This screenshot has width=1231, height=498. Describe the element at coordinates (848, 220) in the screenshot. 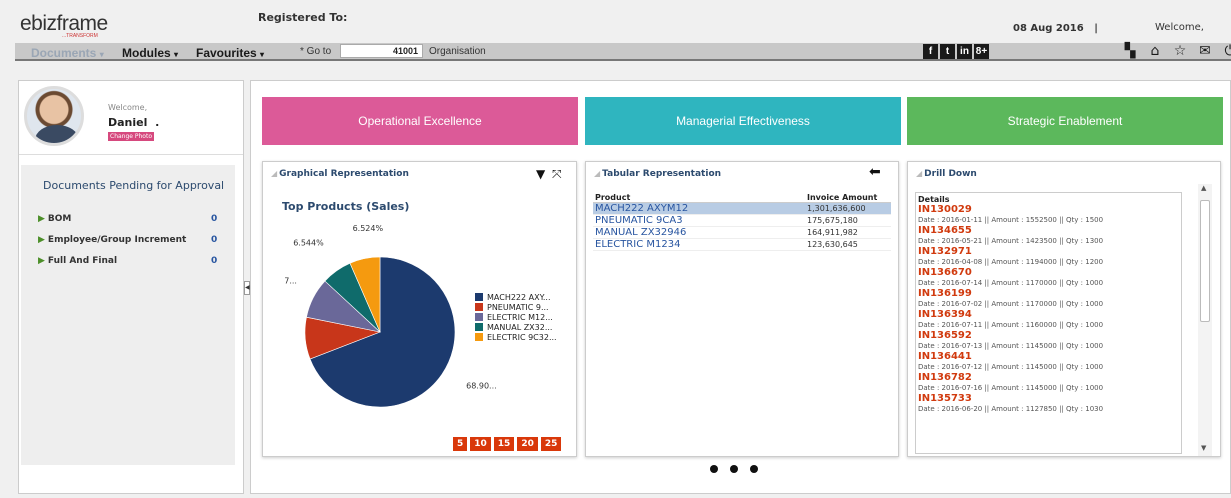

I see `amount-cell: 175,675,180` at that location.